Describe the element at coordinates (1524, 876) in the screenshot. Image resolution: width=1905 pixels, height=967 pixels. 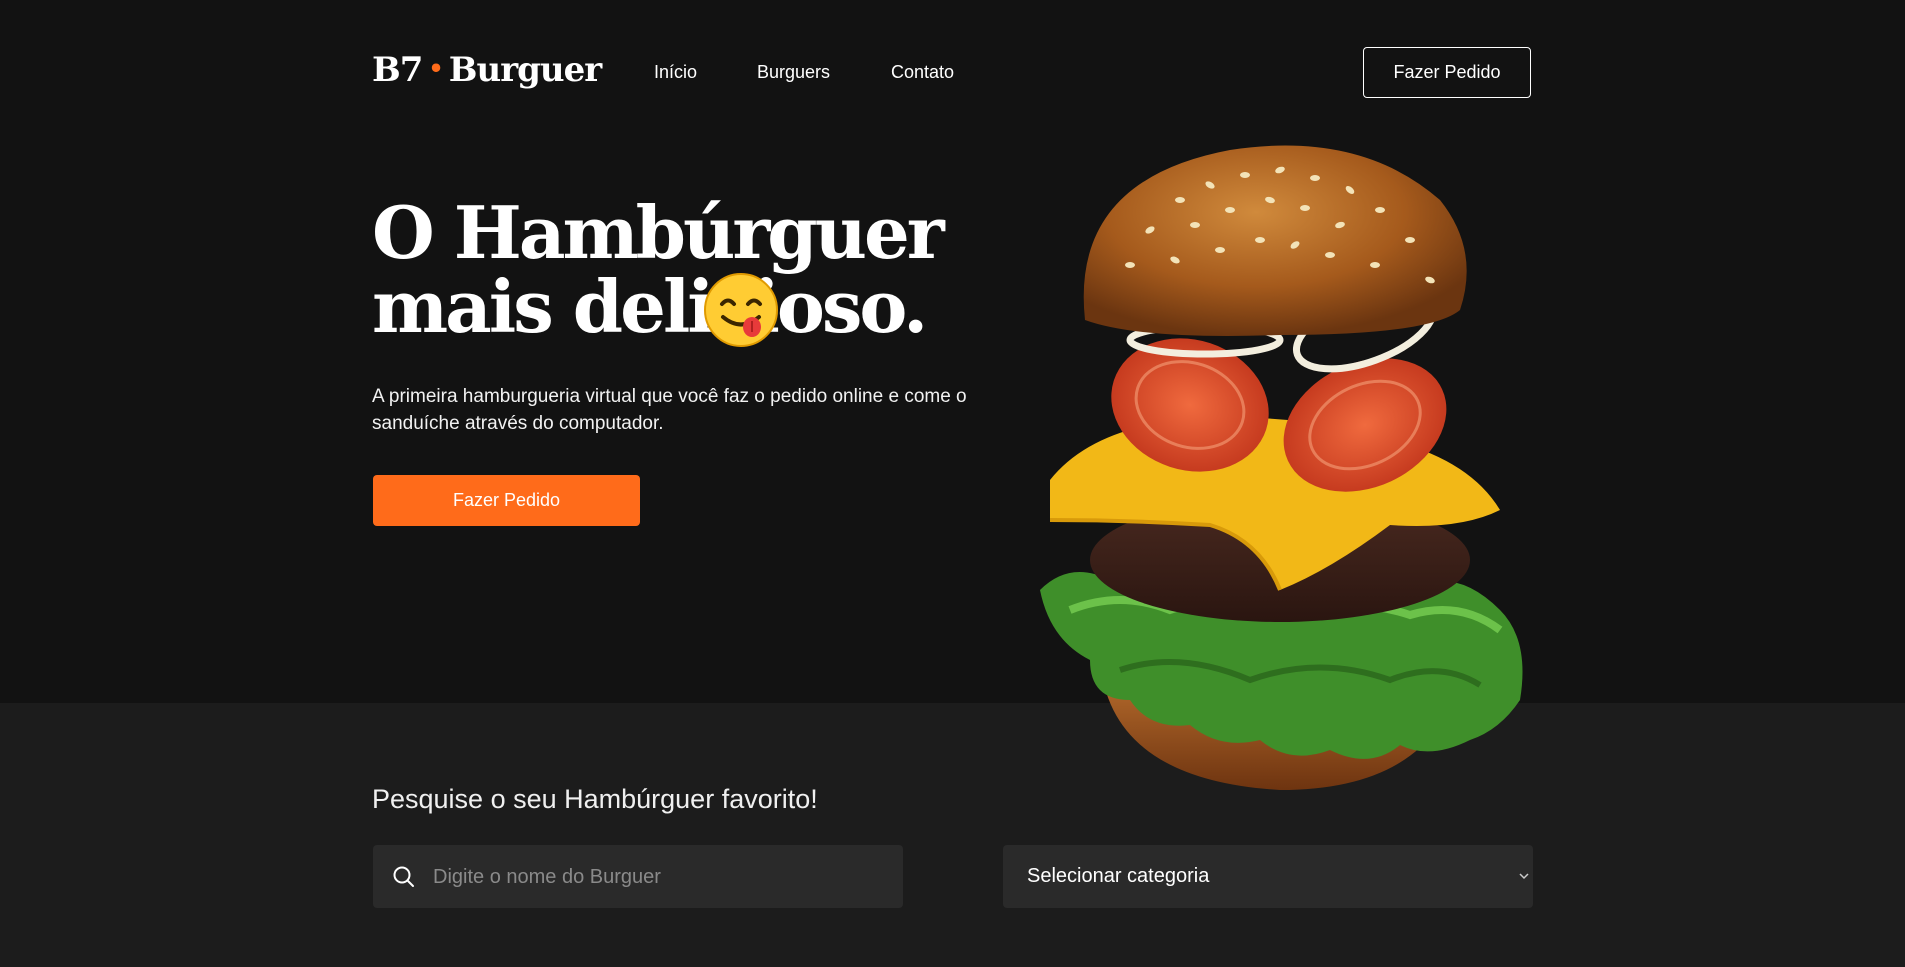
I see `chevron-down-icon` at that location.